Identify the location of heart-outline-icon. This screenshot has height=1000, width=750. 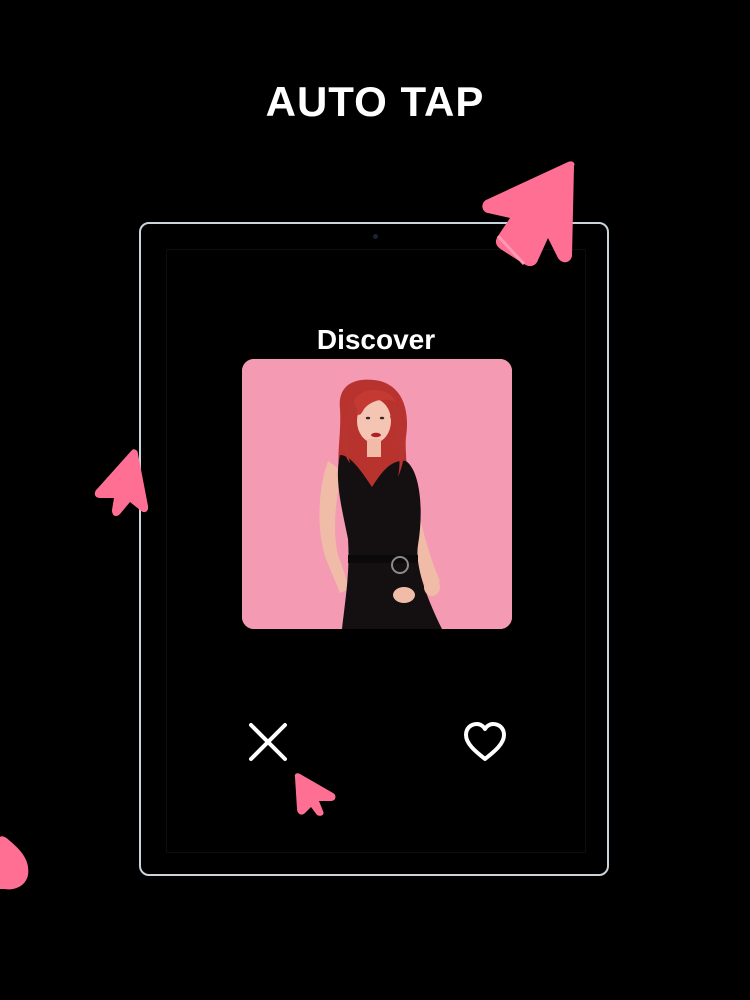
(485, 741).